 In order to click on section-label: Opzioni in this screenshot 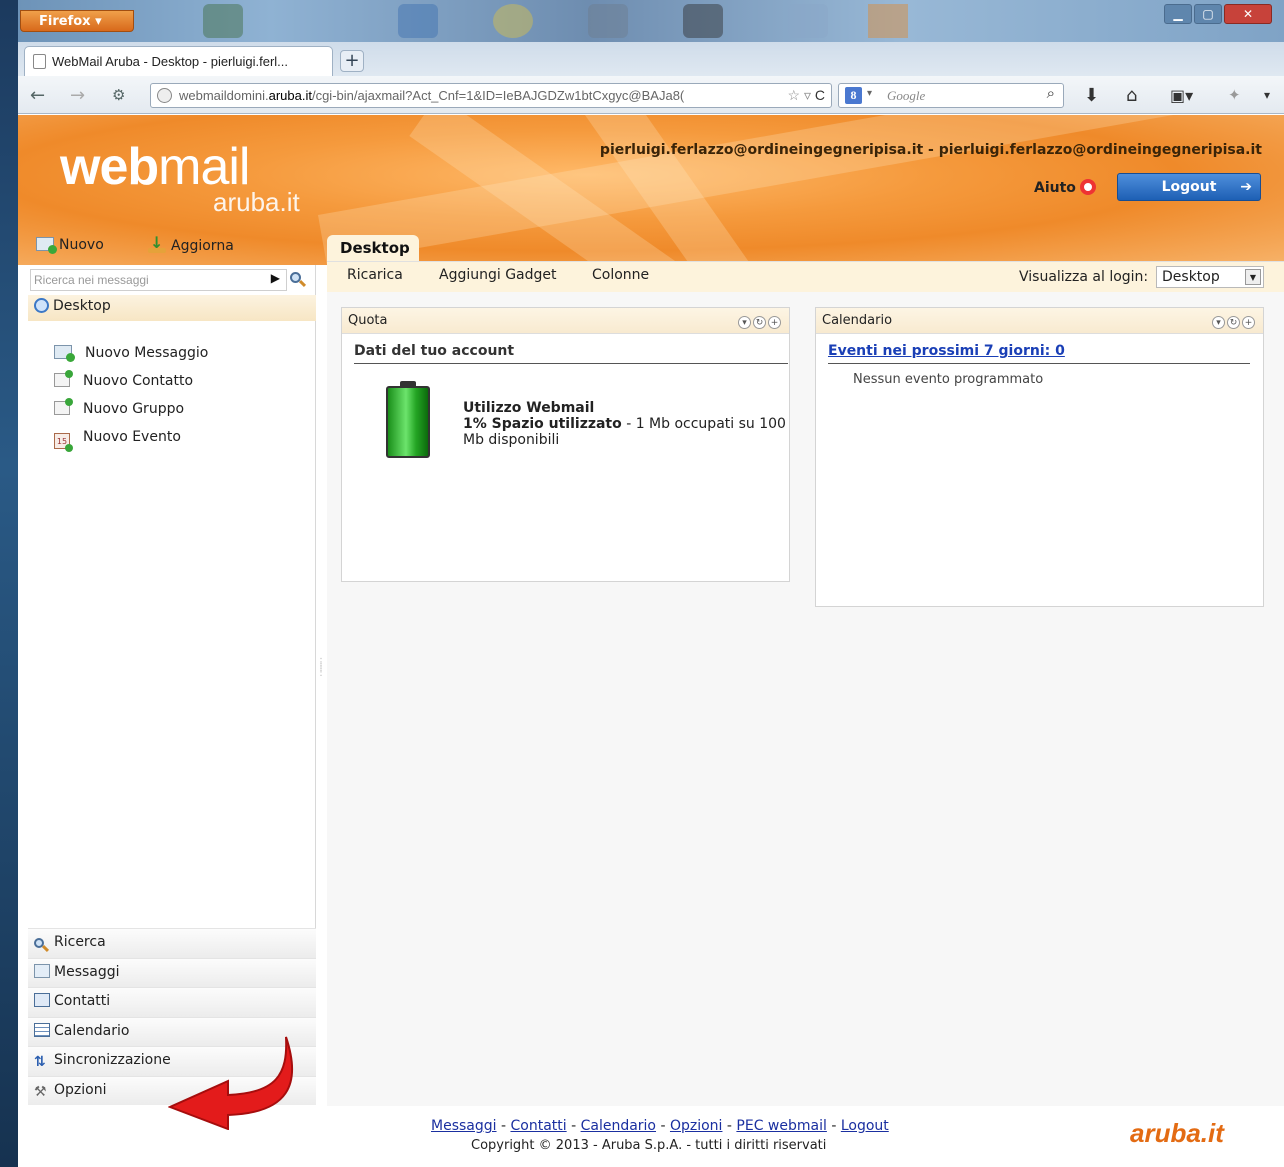, I will do `click(80, 1089)`.